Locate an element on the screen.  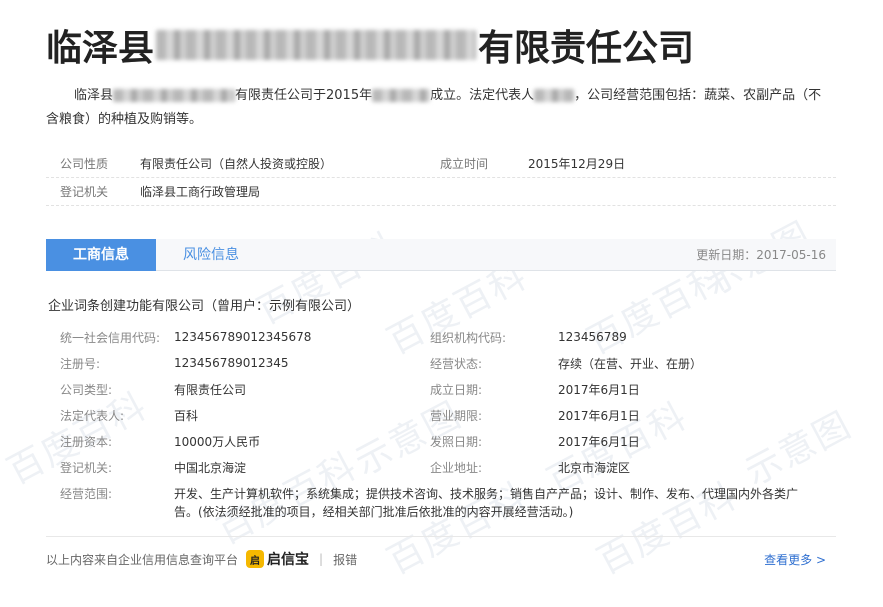
registrar-value: 临泽县工商行政管理局 is located at coordinates (200, 192).